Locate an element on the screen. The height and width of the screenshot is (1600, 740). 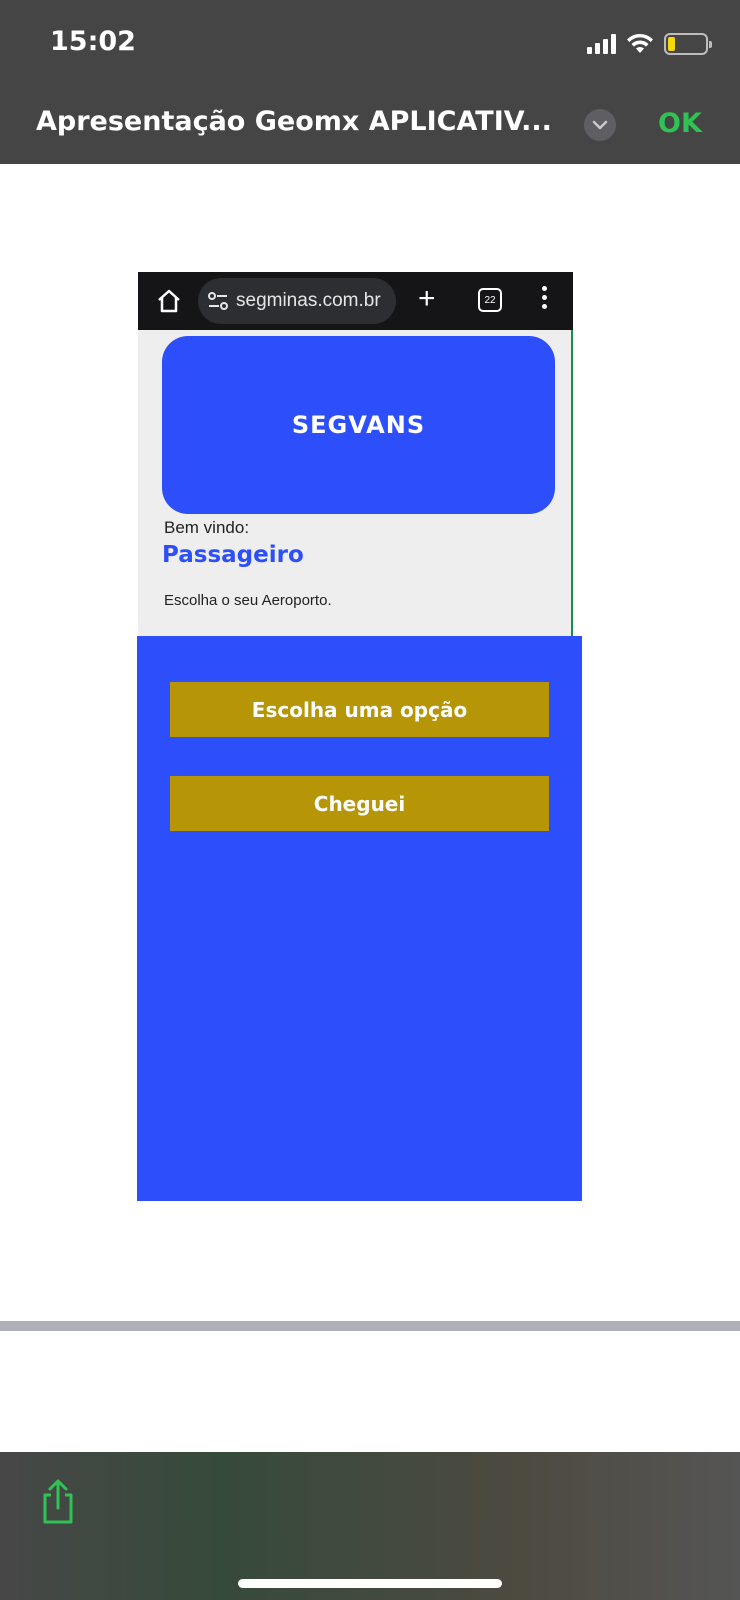
bottom-toolbar is located at coordinates (370, 1526).